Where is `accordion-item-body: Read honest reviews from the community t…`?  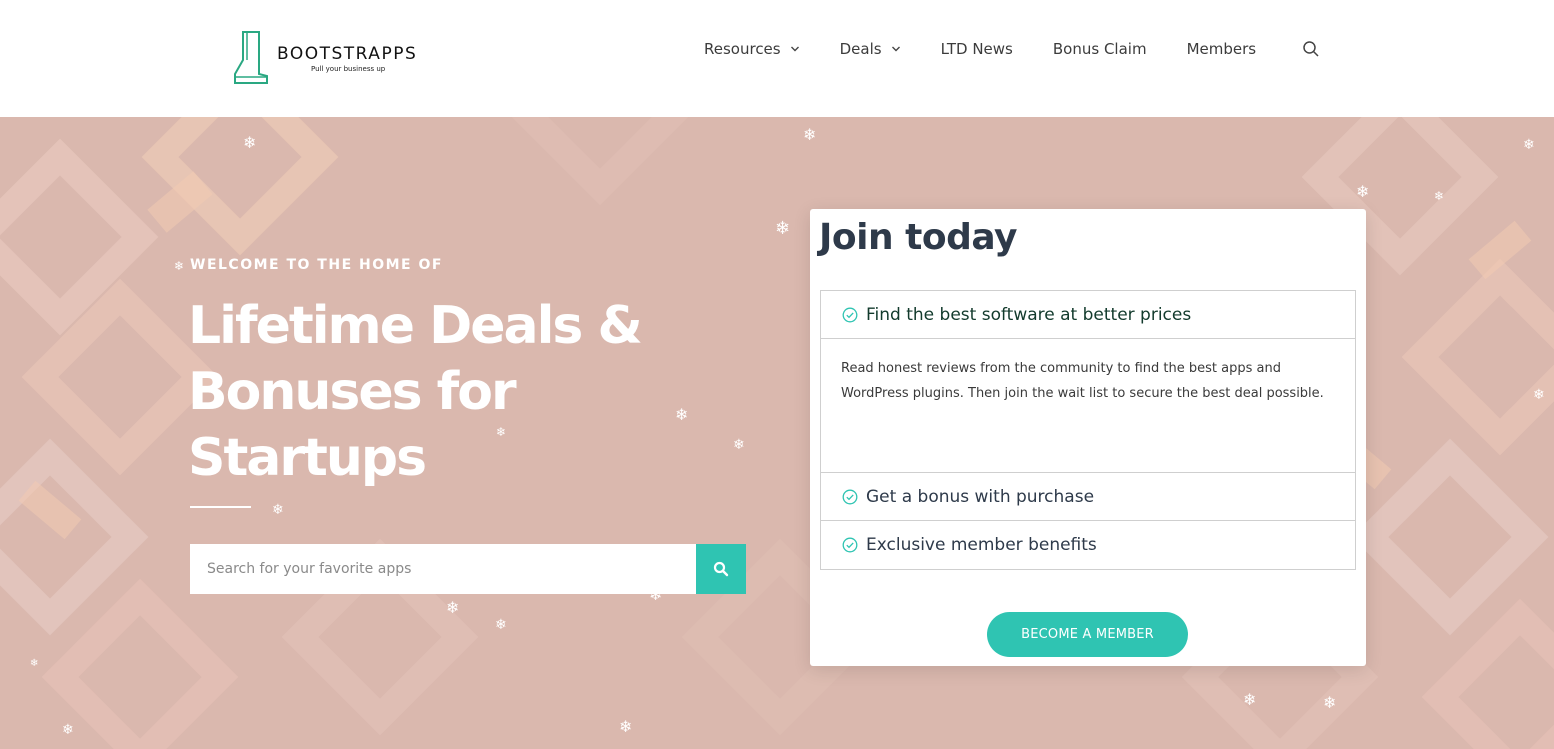
accordion-item-body: Read honest reviews from the community t… is located at coordinates (1088, 406).